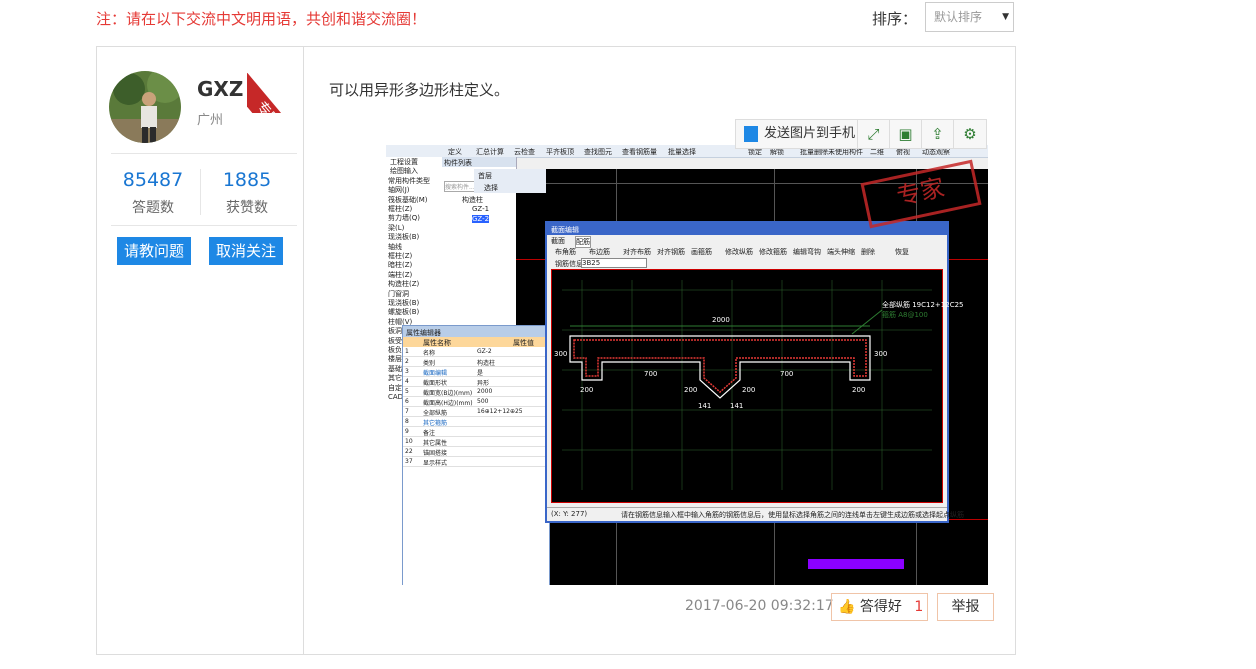  Describe the element at coordinates (407, 401) in the screenshot. I see `property-n: 6` at that location.